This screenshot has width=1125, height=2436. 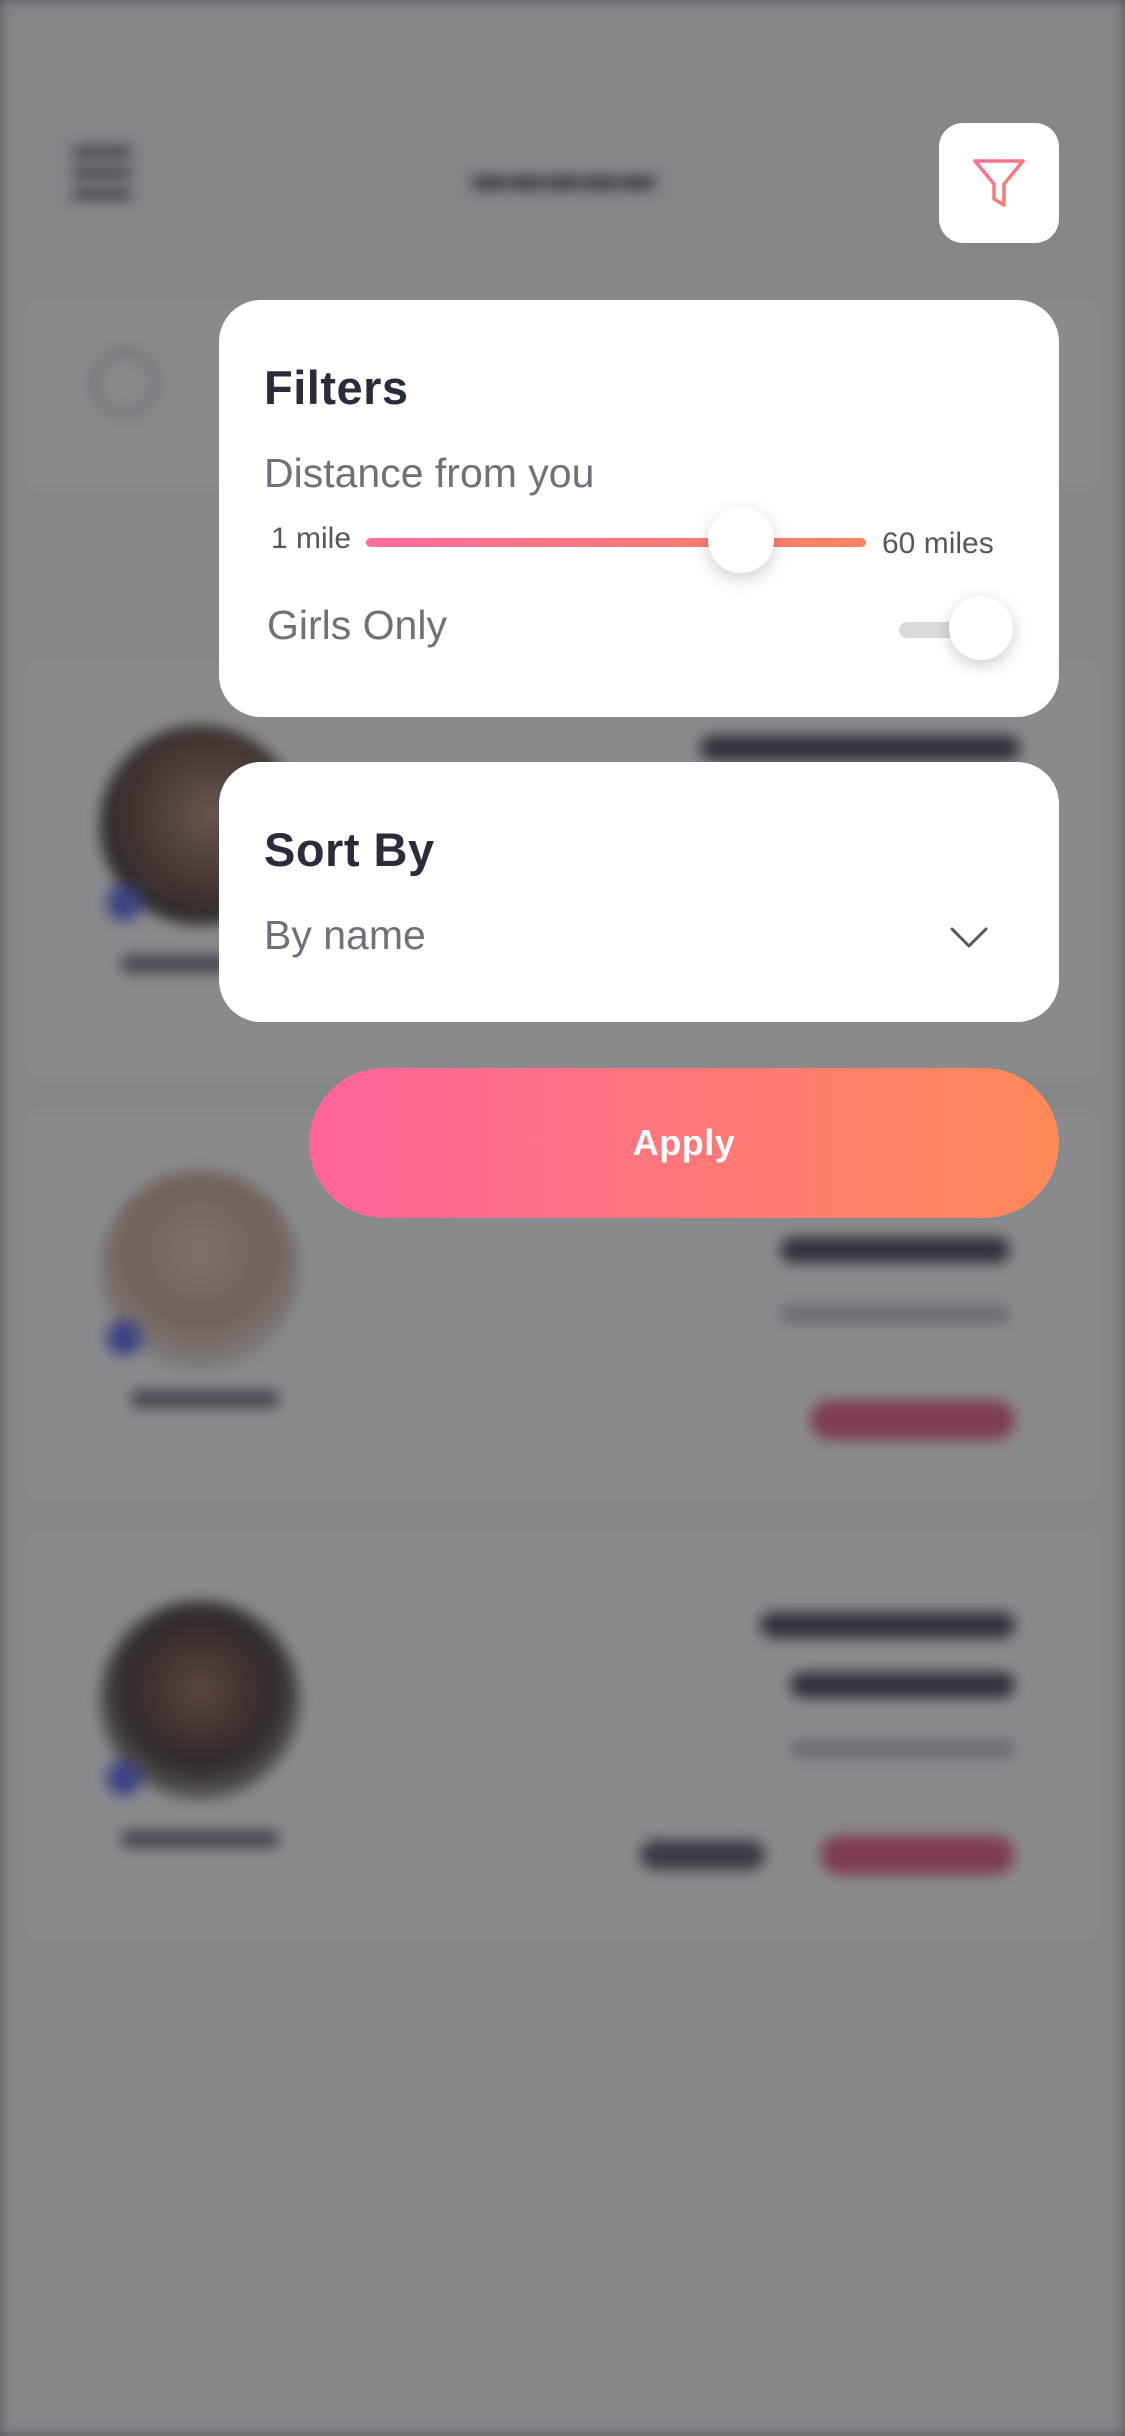 I want to click on apply-button: Apply, so click(x=684, y=1143).